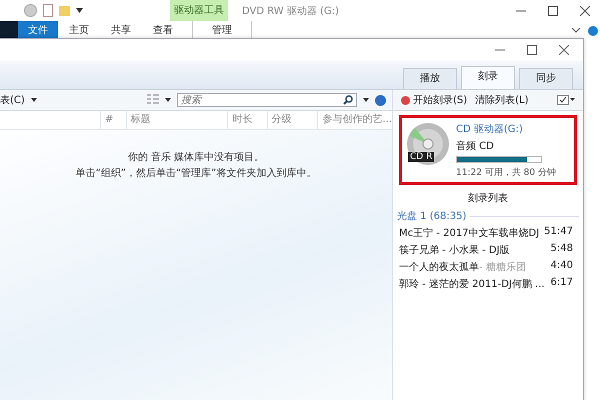 Image resolution: width=600 pixels, height=400 pixels. What do you see at coordinates (290, 11) in the screenshot?
I see `window-title: DVD RW 驱动器 (G:)` at bounding box center [290, 11].